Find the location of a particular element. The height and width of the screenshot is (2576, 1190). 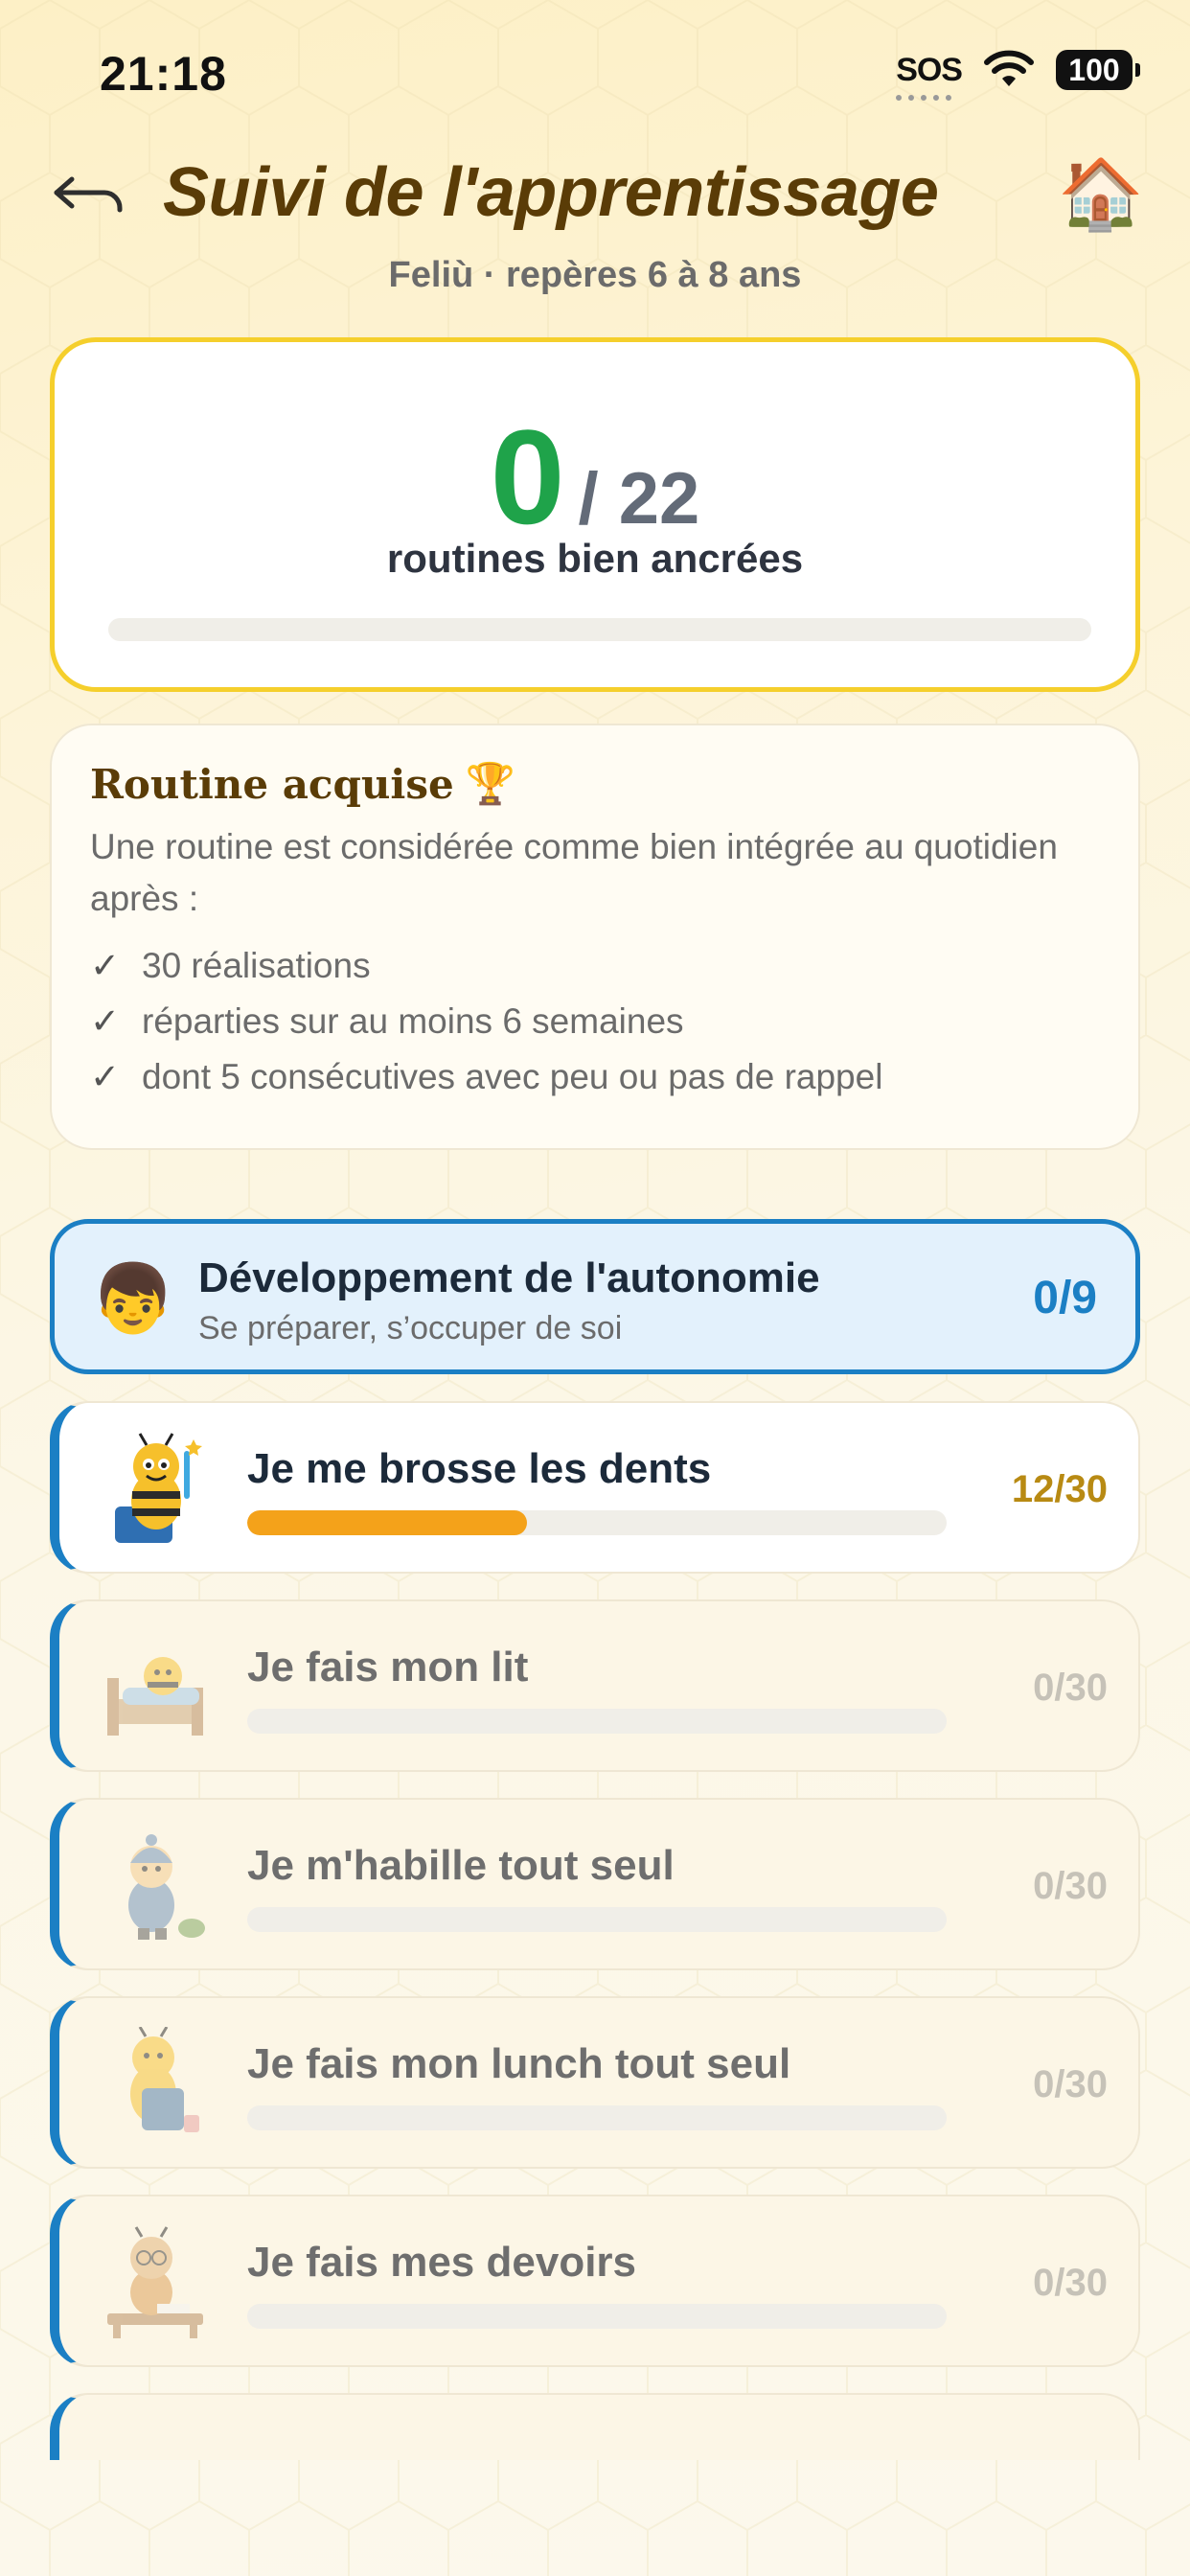

bee-lunchbox-icon is located at coordinates (164, 2079).